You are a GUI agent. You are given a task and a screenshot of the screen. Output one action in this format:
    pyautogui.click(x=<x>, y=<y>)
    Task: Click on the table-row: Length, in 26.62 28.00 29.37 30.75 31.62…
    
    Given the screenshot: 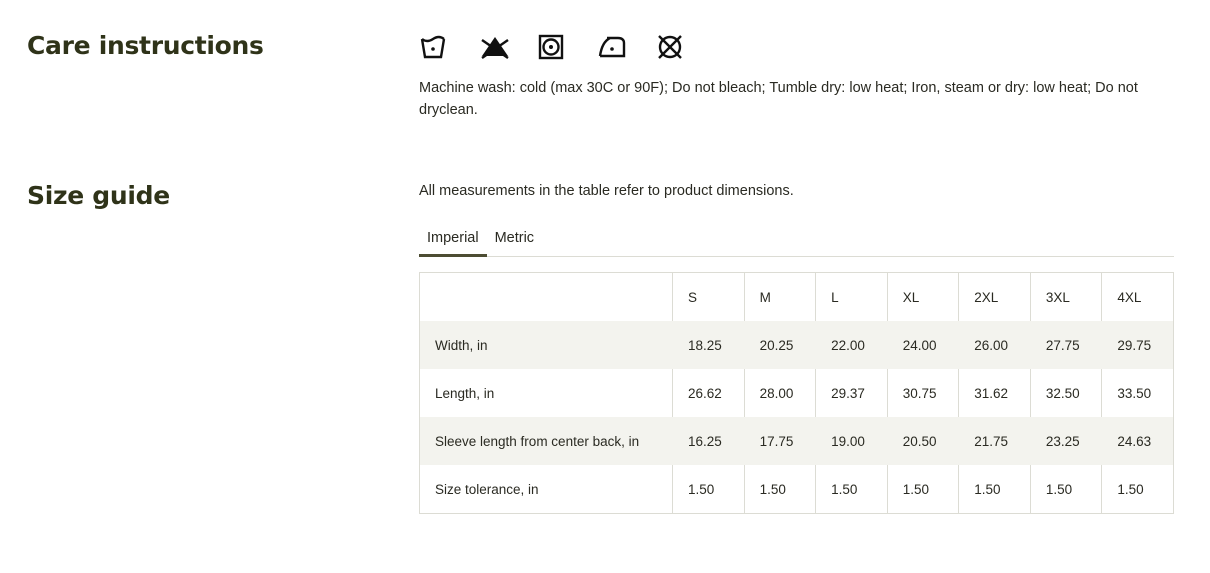 What is the action you would take?
    pyautogui.click(x=797, y=393)
    